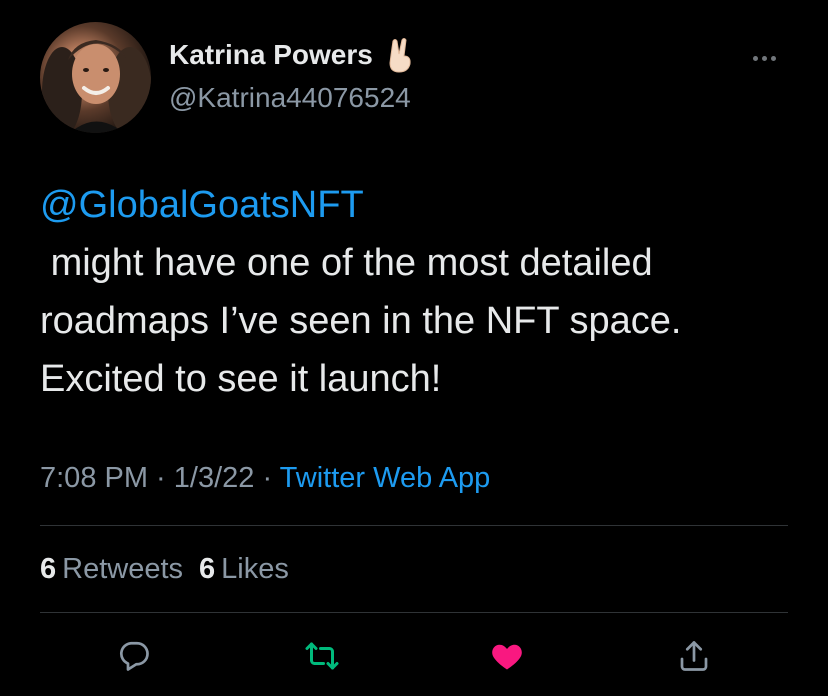  Describe the element at coordinates (95, 77) in the screenshot. I see `avatar` at that location.